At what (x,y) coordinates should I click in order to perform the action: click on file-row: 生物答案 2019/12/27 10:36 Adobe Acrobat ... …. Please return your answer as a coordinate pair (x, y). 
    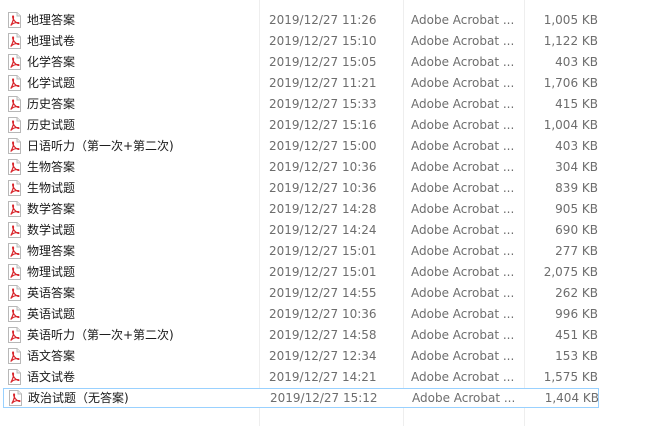
    Looking at the image, I should click on (301, 167).